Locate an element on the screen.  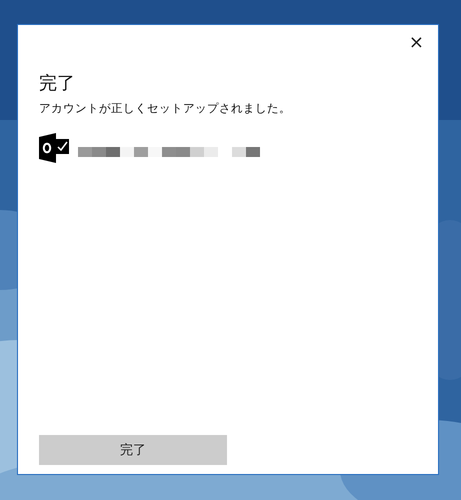
dialog-message: アカウントが正しくセットアップされました。 is located at coordinates (165, 108).